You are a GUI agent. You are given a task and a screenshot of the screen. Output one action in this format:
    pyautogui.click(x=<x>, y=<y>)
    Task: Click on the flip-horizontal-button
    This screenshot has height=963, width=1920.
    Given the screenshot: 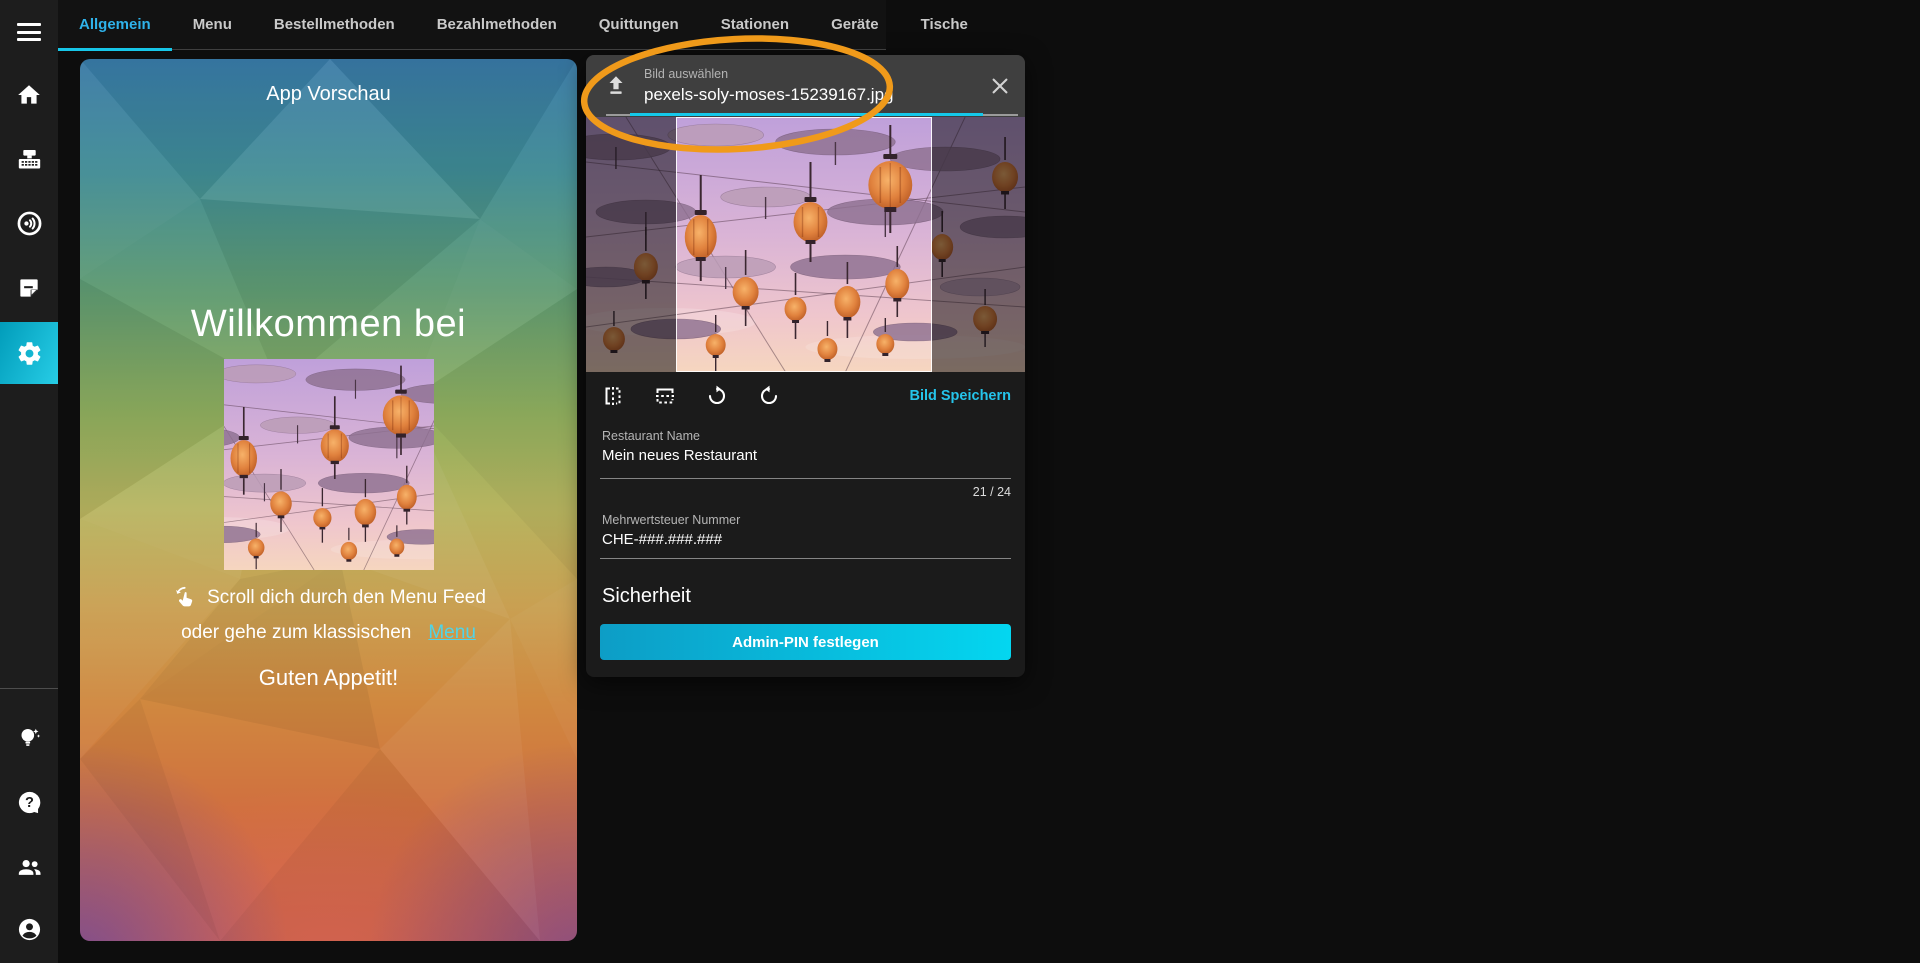 What is the action you would take?
    pyautogui.click(x=613, y=396)
    